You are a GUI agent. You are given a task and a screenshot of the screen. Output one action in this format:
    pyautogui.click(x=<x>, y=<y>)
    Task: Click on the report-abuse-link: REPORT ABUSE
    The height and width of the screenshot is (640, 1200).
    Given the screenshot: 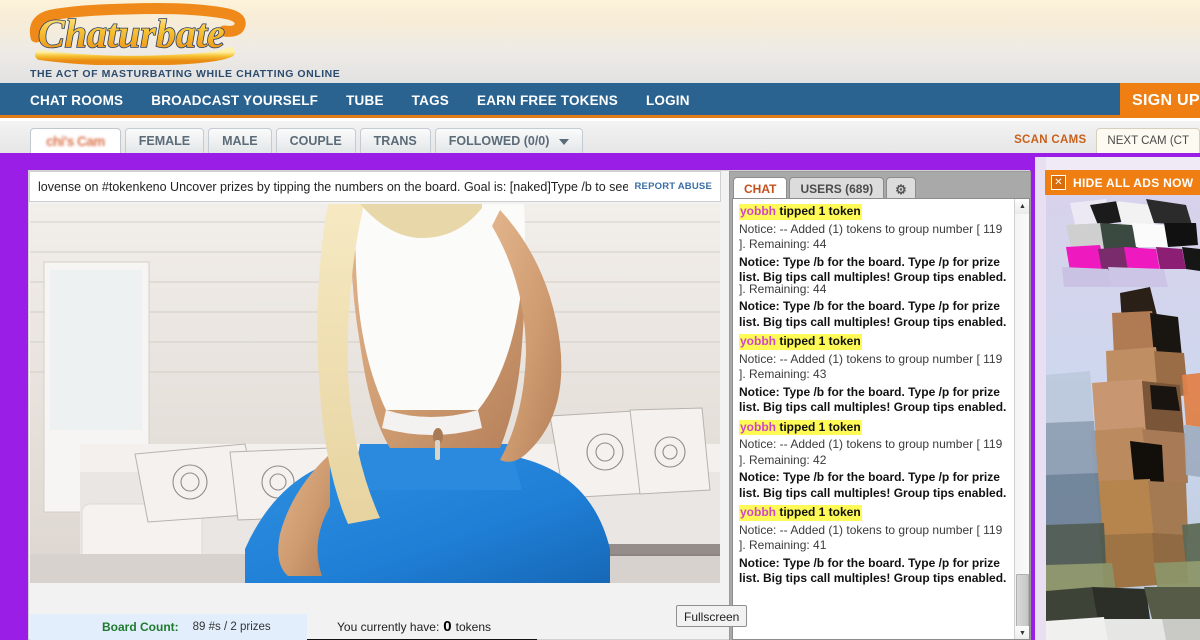 What is the action you would take?
    pyautogui.click(x=673, y=186)
    